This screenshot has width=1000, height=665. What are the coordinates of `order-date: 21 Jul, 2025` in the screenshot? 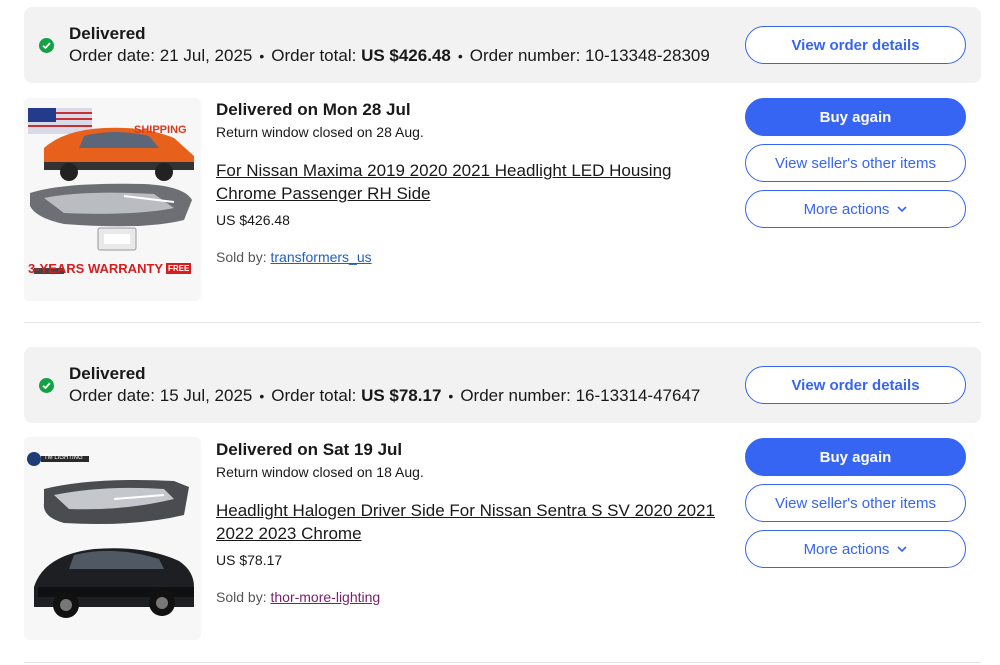 It's located at (206, 55).